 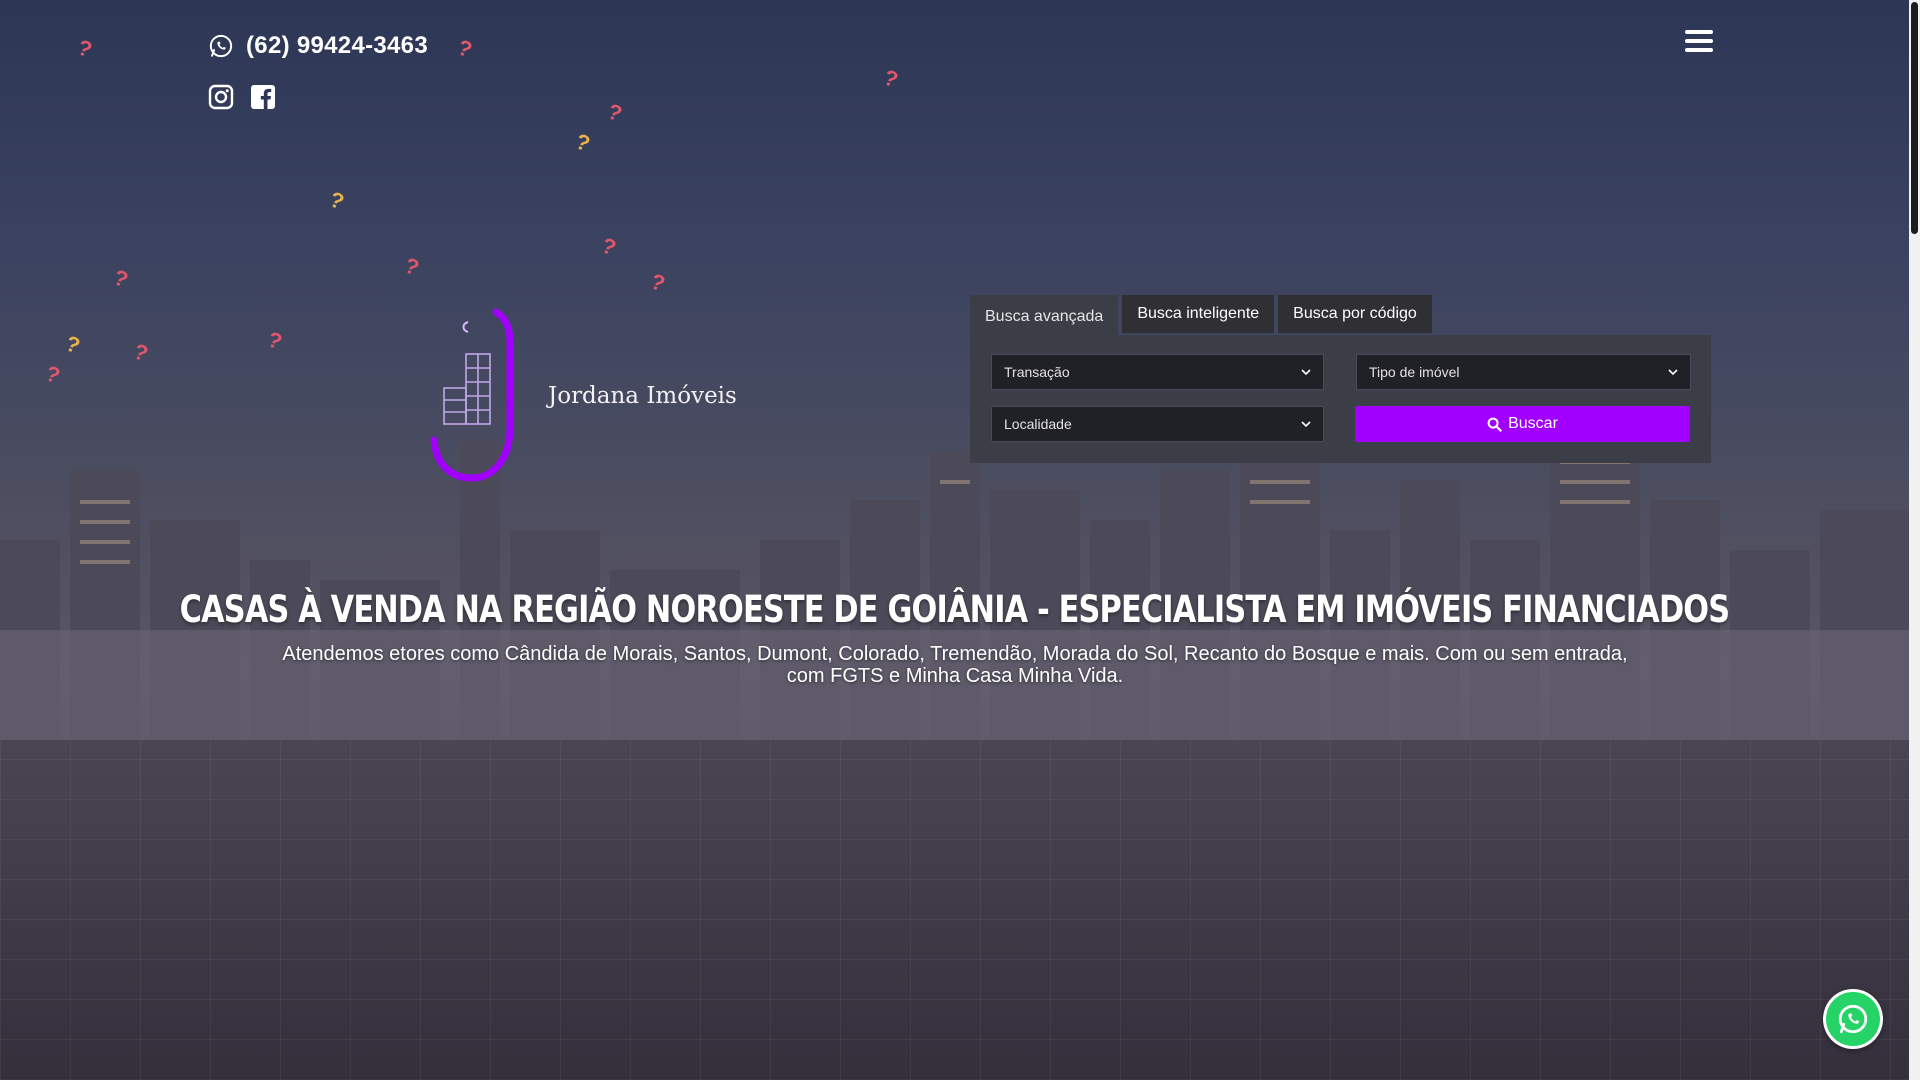 What do you see at coordinates (1044, 316) in the screenshot?
I see `tab-busca-avancada: Busca avançada` at bounding box center [1044, 316].